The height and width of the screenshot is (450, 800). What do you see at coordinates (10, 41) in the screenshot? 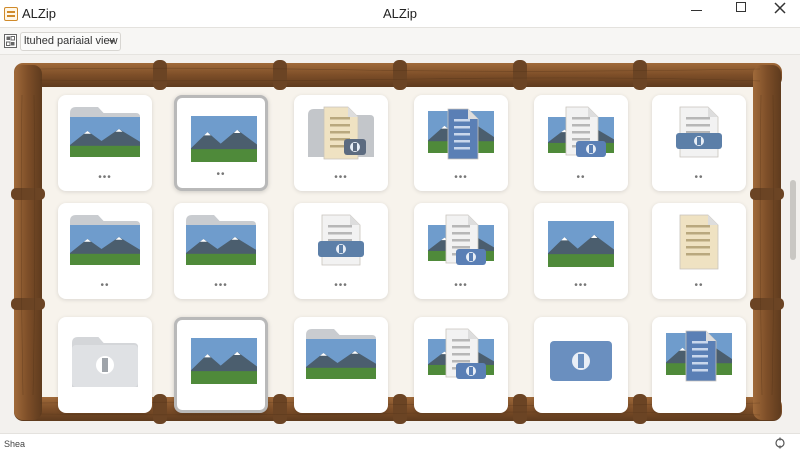
I see `view-options-icon` at bounding box center [10, 41].